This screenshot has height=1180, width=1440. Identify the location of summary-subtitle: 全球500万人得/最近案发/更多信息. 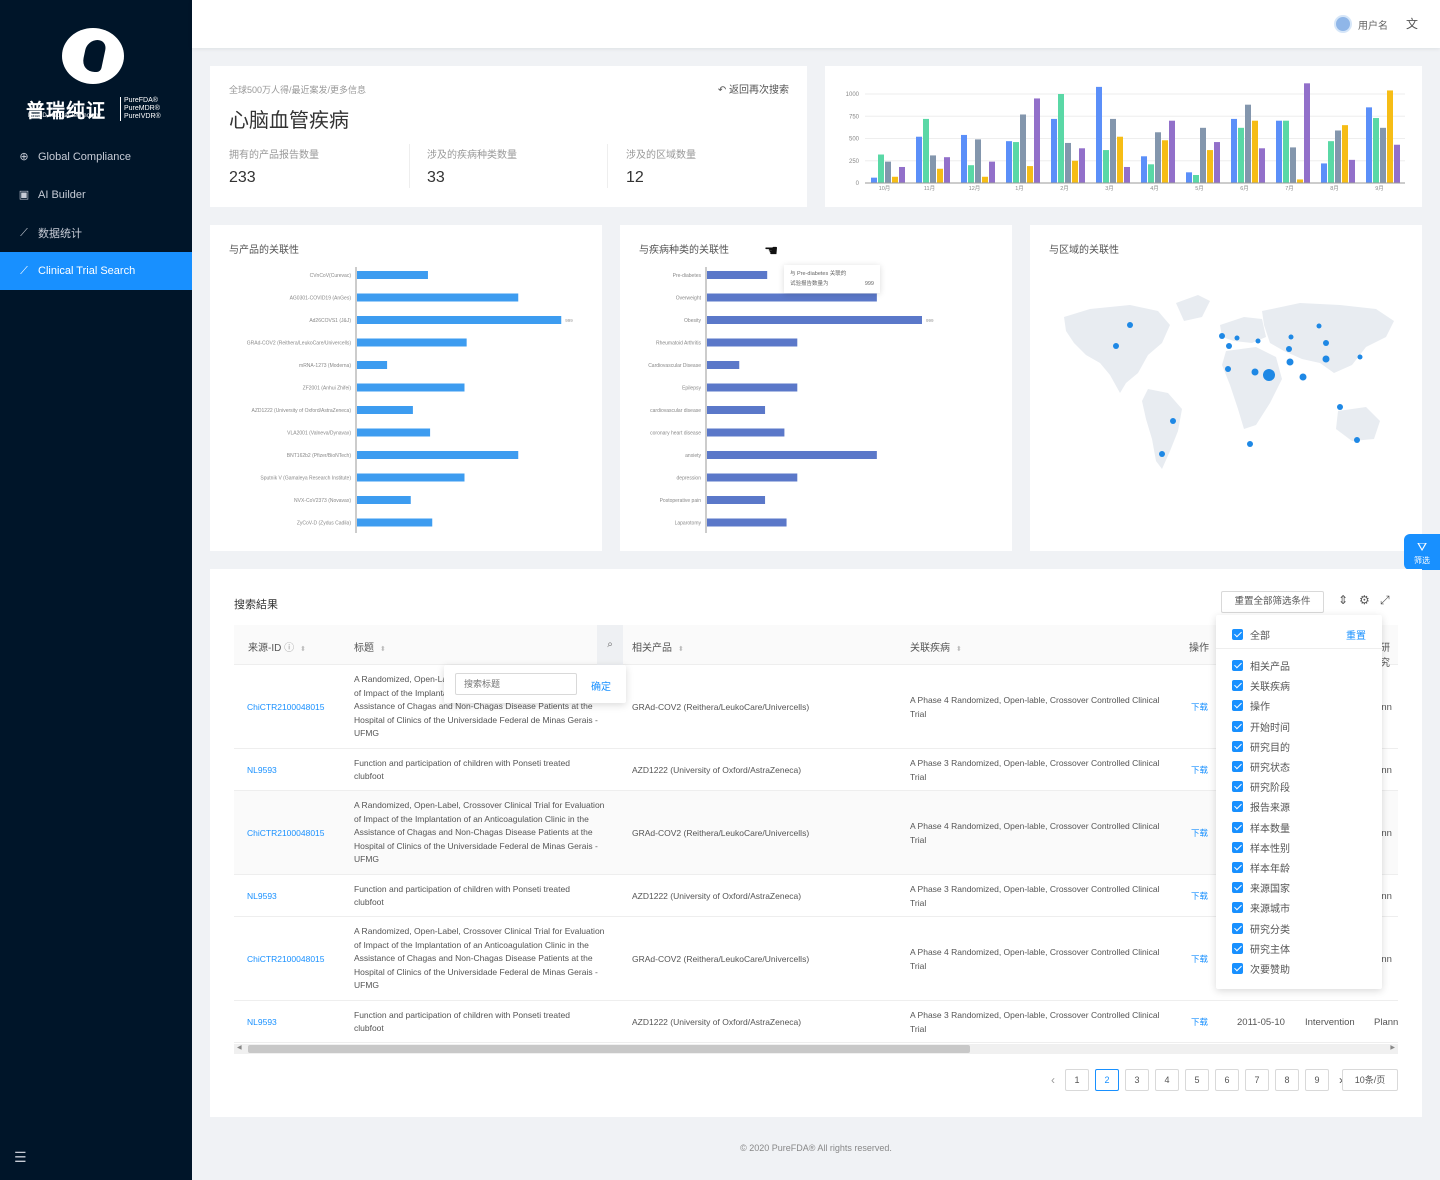
(298, 90).